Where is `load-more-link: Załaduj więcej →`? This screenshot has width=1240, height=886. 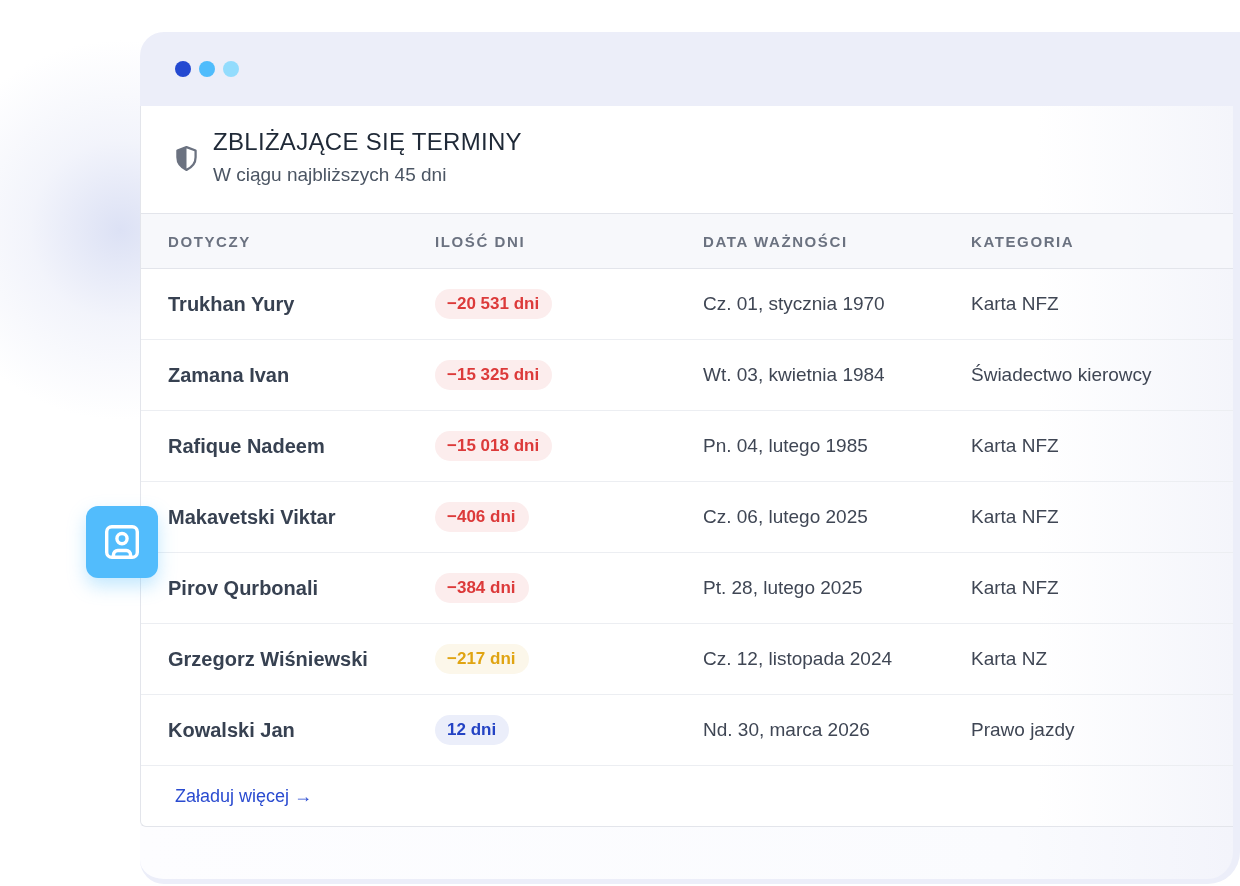 load-more-link: Załaduj więcej → is located at coordinates (244, 796).